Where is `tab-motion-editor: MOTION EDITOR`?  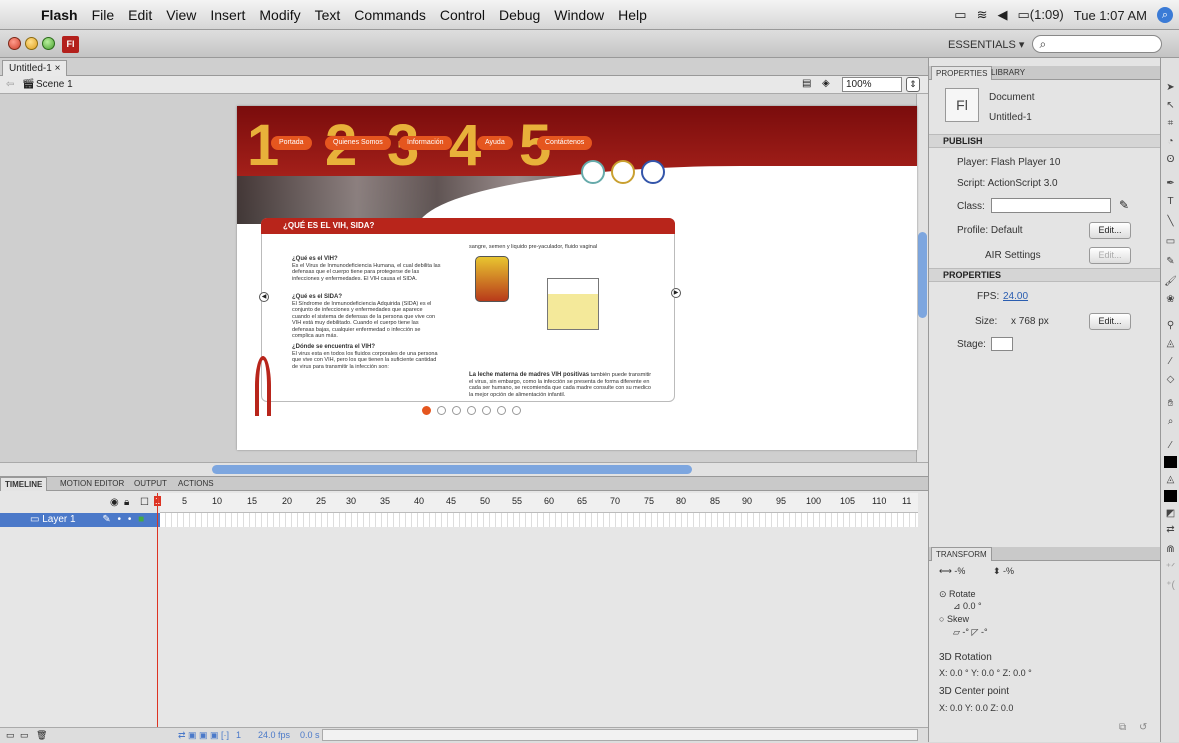 tab-motion-editor: MOTION EDITOR is located at coordinates (92, 484).